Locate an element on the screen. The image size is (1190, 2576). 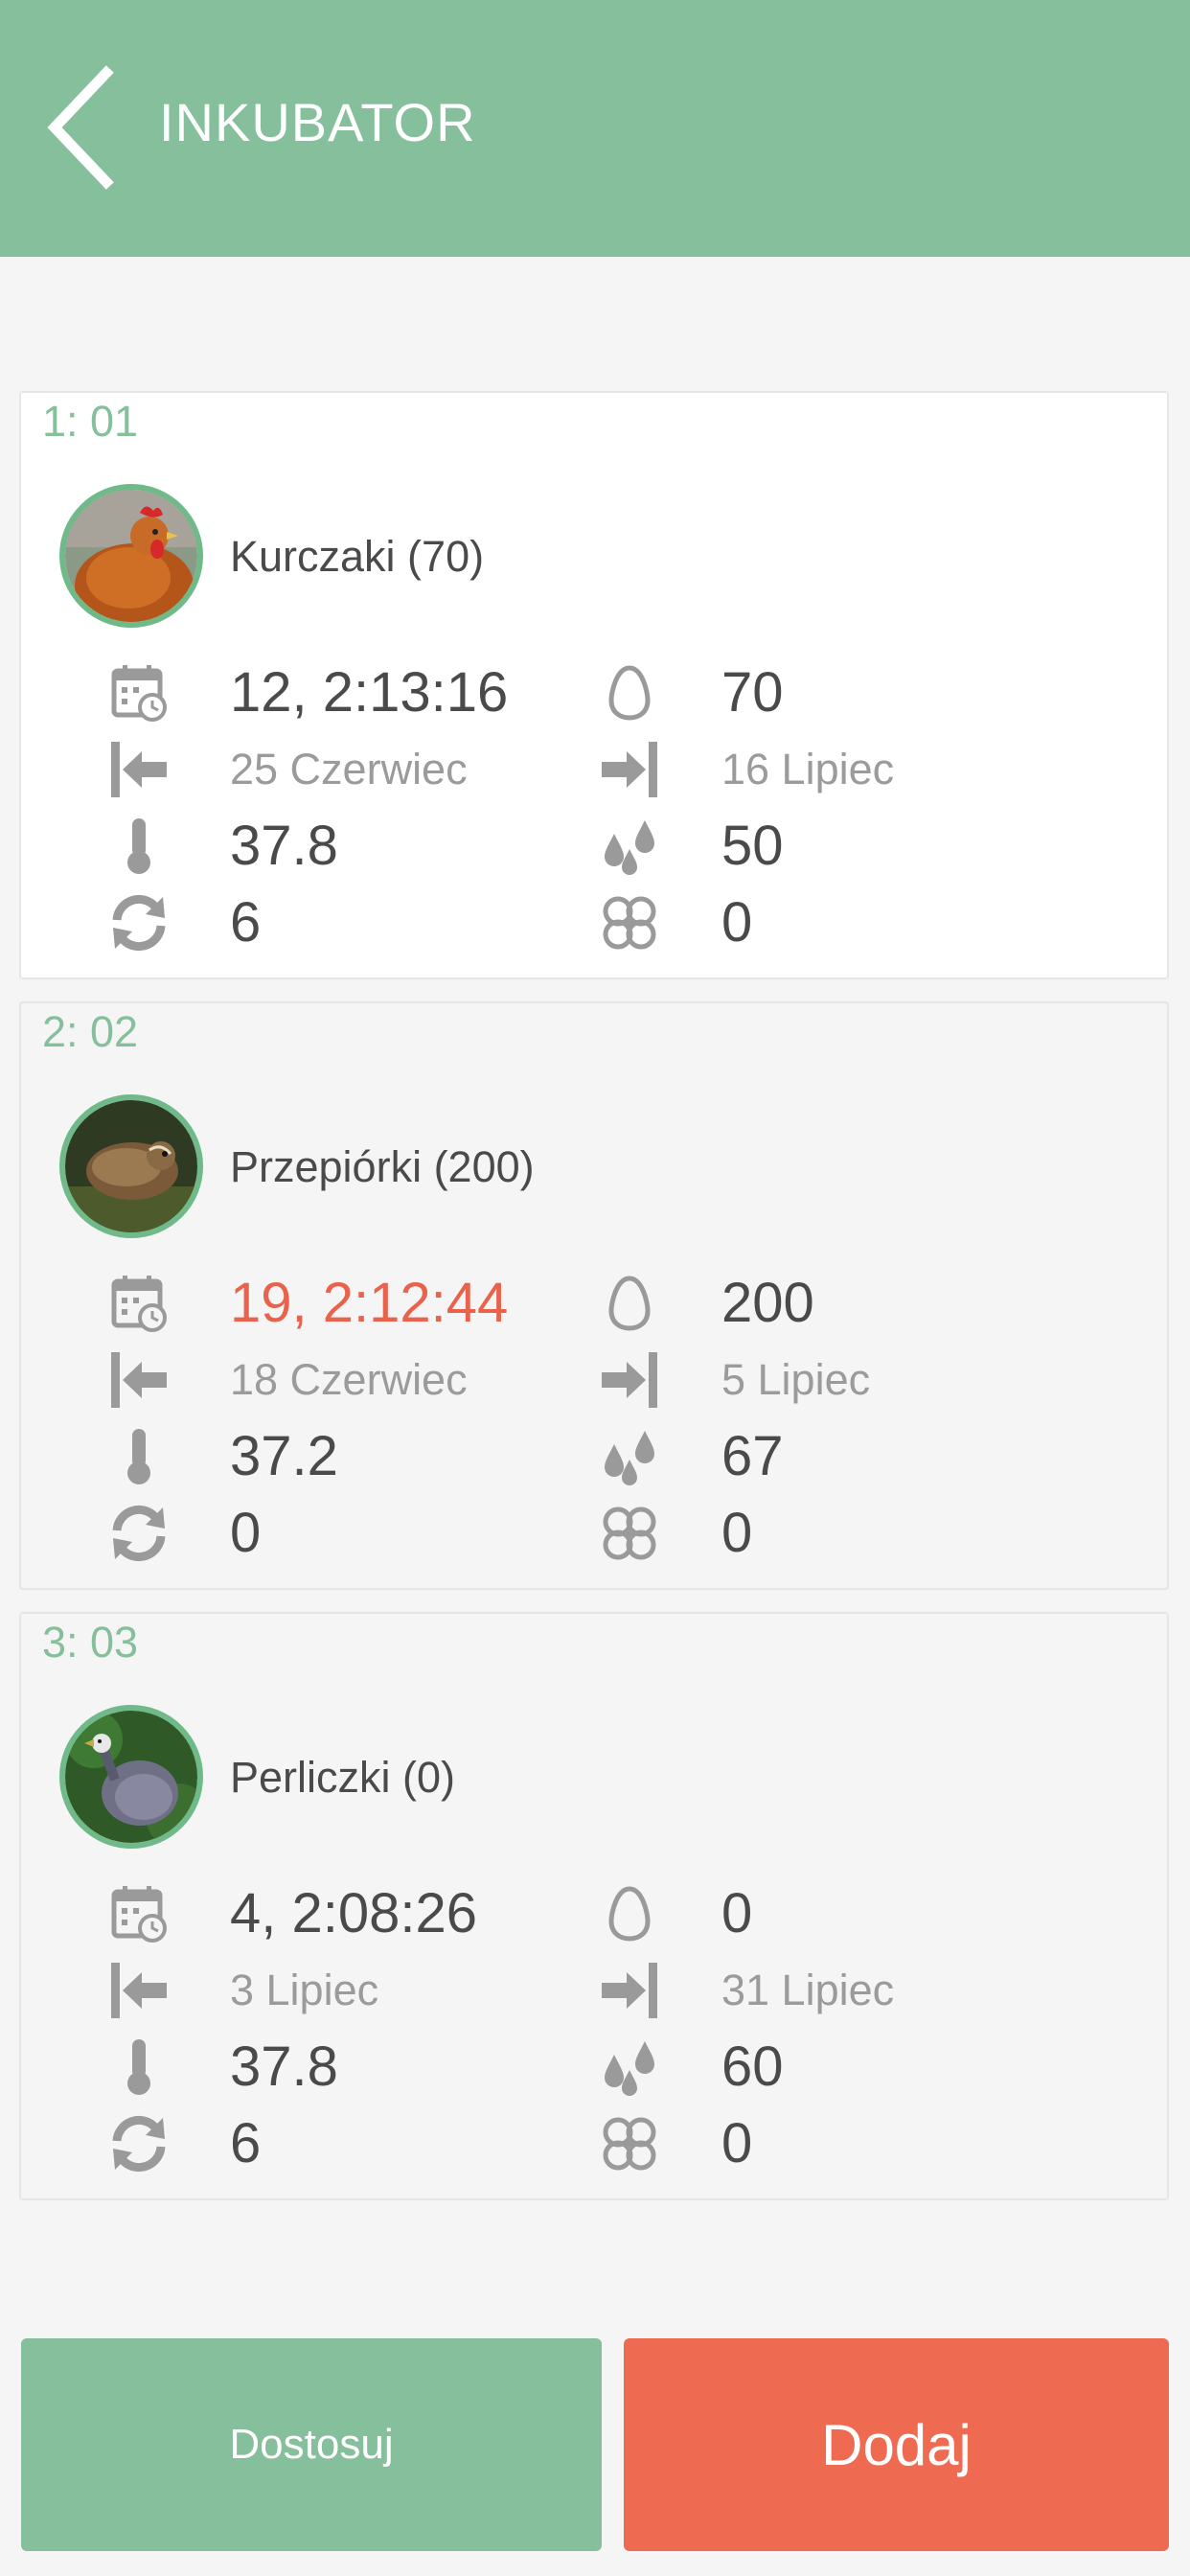
start-date-value: 18 Czerwiec is located at coordinates (349, 1379).